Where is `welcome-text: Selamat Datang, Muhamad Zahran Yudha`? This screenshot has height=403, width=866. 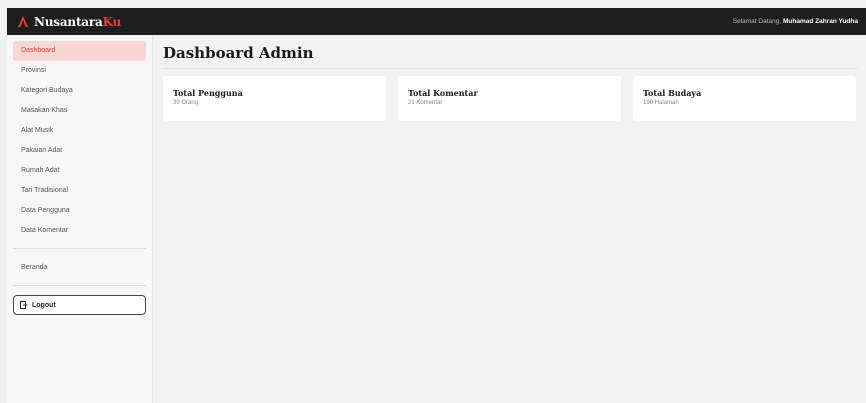 welcome-text: Selamat Datang, Muhamad Zahran Yudha is located at coordinates (795, 21).